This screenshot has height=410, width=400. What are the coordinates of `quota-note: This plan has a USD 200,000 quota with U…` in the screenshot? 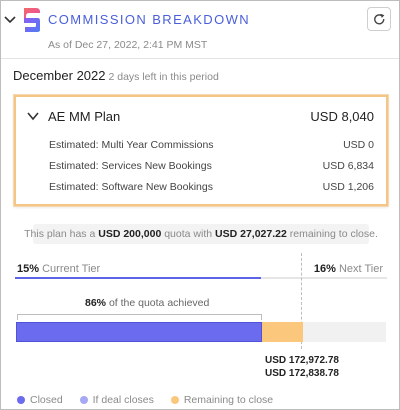 It's located at (201, 234).